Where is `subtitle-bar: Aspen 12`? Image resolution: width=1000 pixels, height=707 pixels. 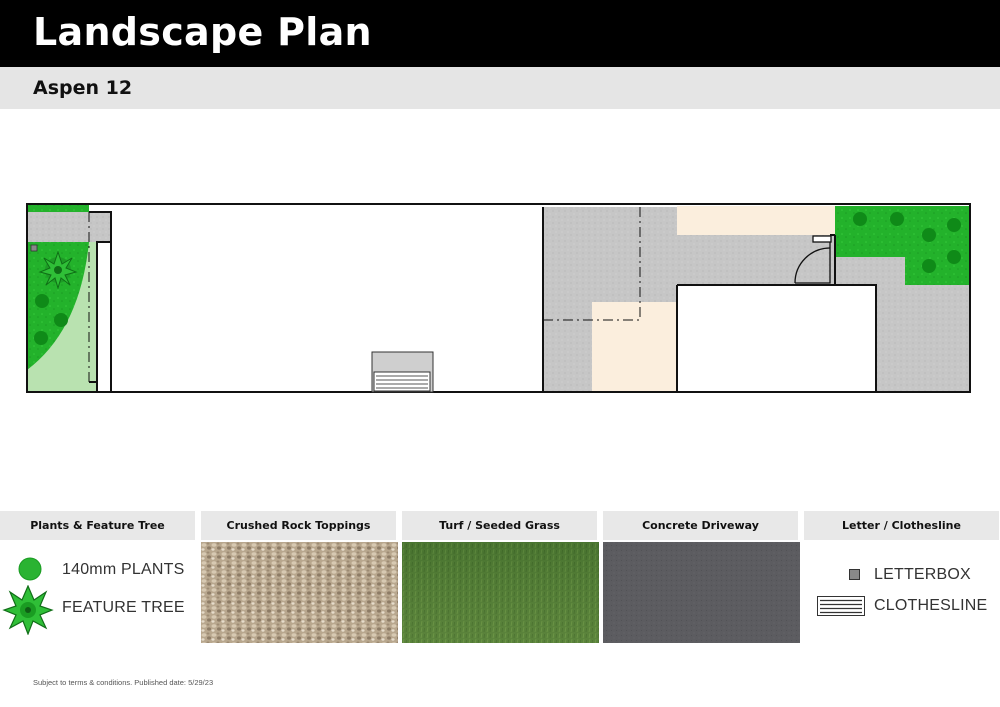
subtitle-bar: Aspen 12 is located at coordinates (500, 88).